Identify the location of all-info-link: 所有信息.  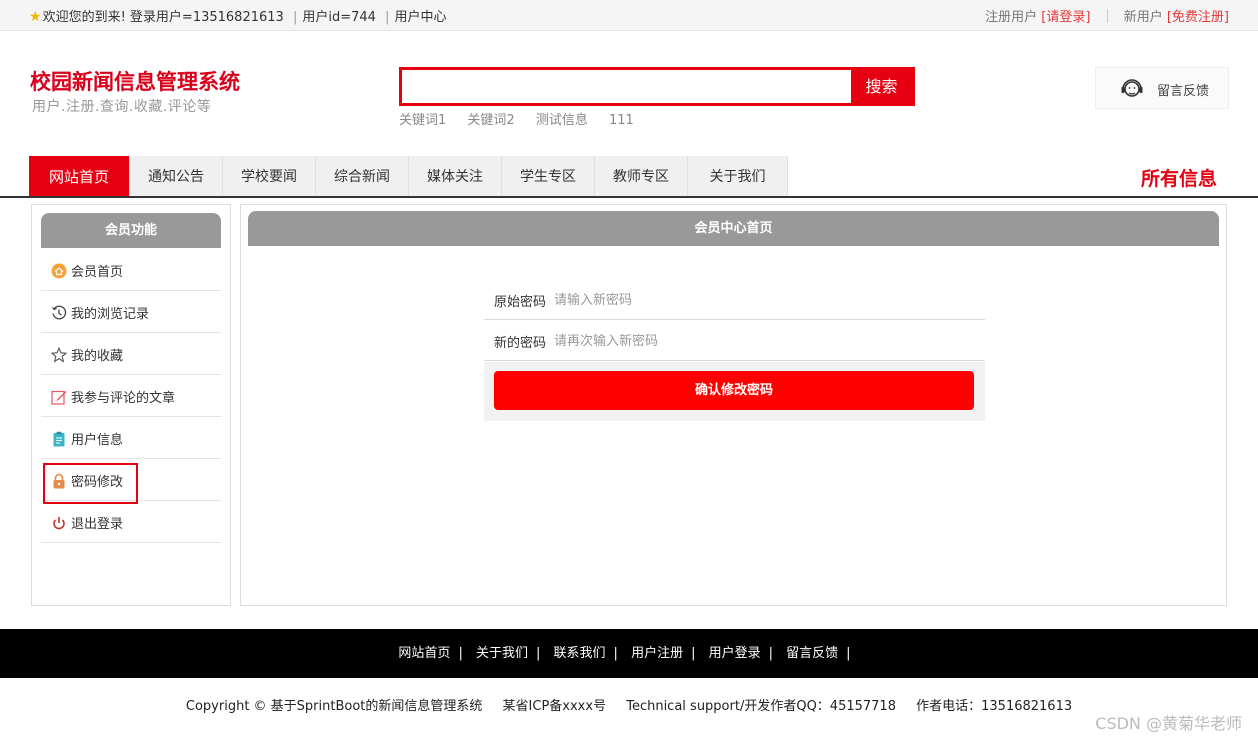
(1179, 177).